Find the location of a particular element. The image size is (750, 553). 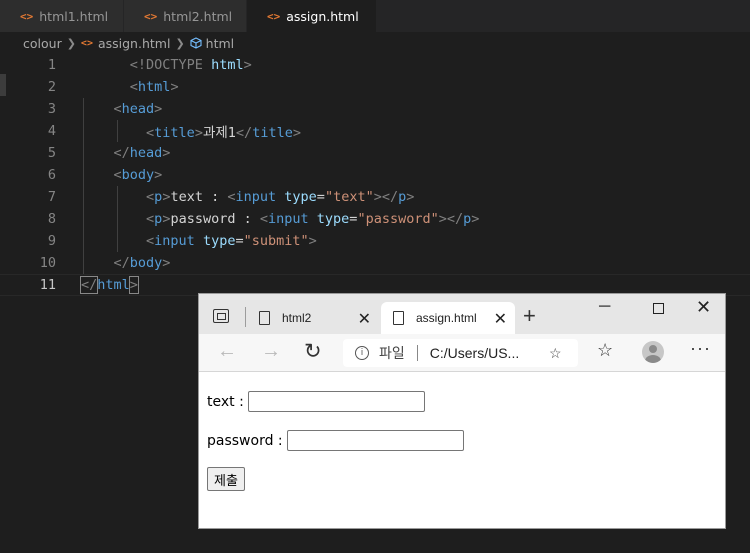

browser-title-bar: html2 ✕ assign.html ✕ + ─ ✕ is located at coordinates (462, 314).